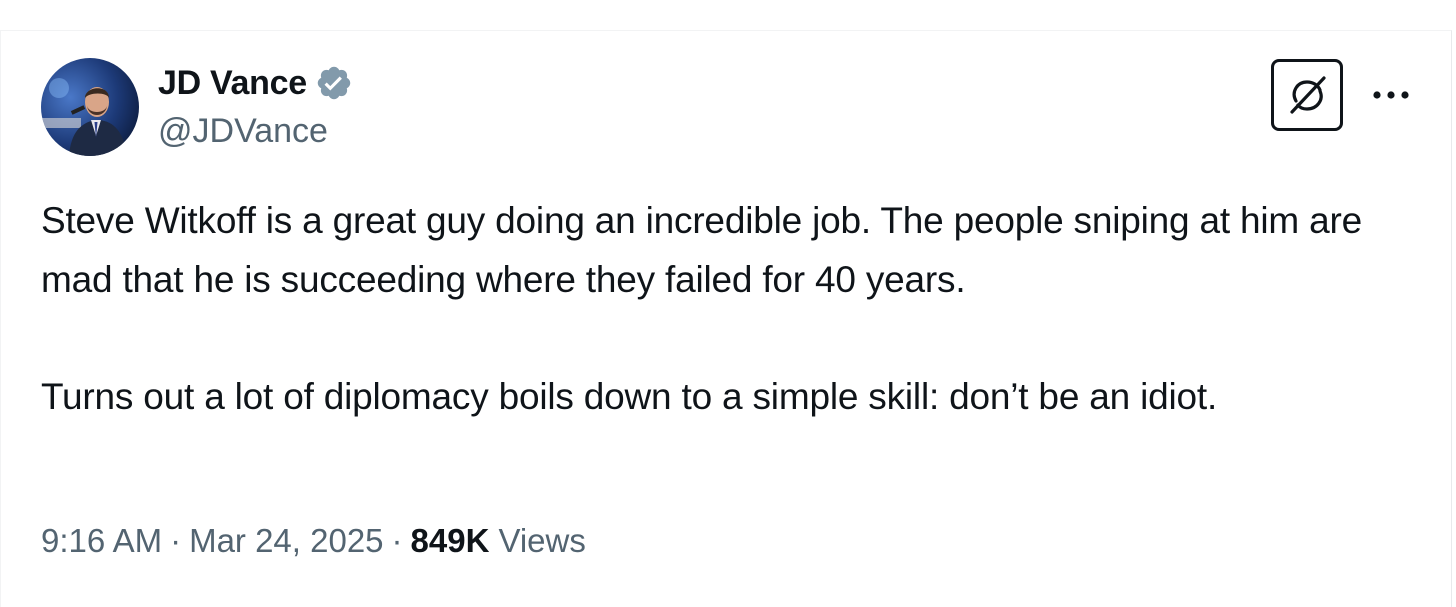 The width and height of the screenshot is (1456, 607). What do you see at coordinates (232, 83) in the screenshot?
I see `author-display-name: JD Vance` at bounding box center [232, 83].